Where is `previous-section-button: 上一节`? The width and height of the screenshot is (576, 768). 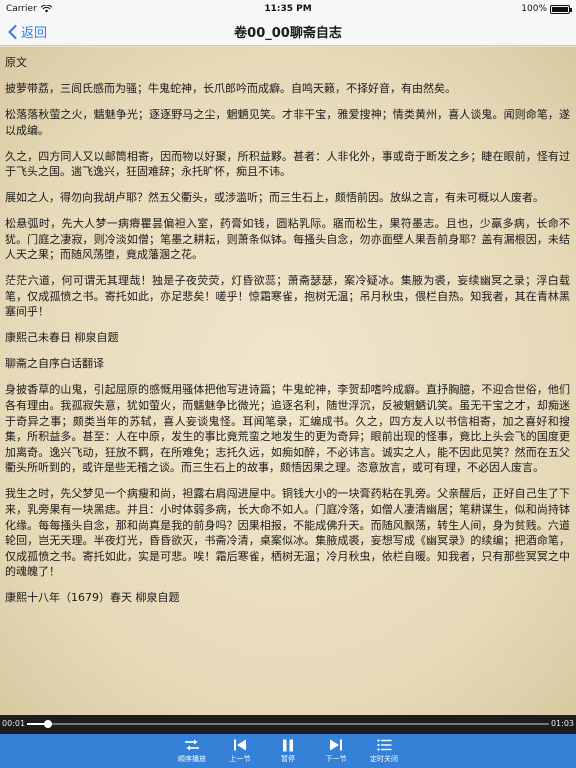
previous-section-button: 上一节 is located at coordinates (240, 751).